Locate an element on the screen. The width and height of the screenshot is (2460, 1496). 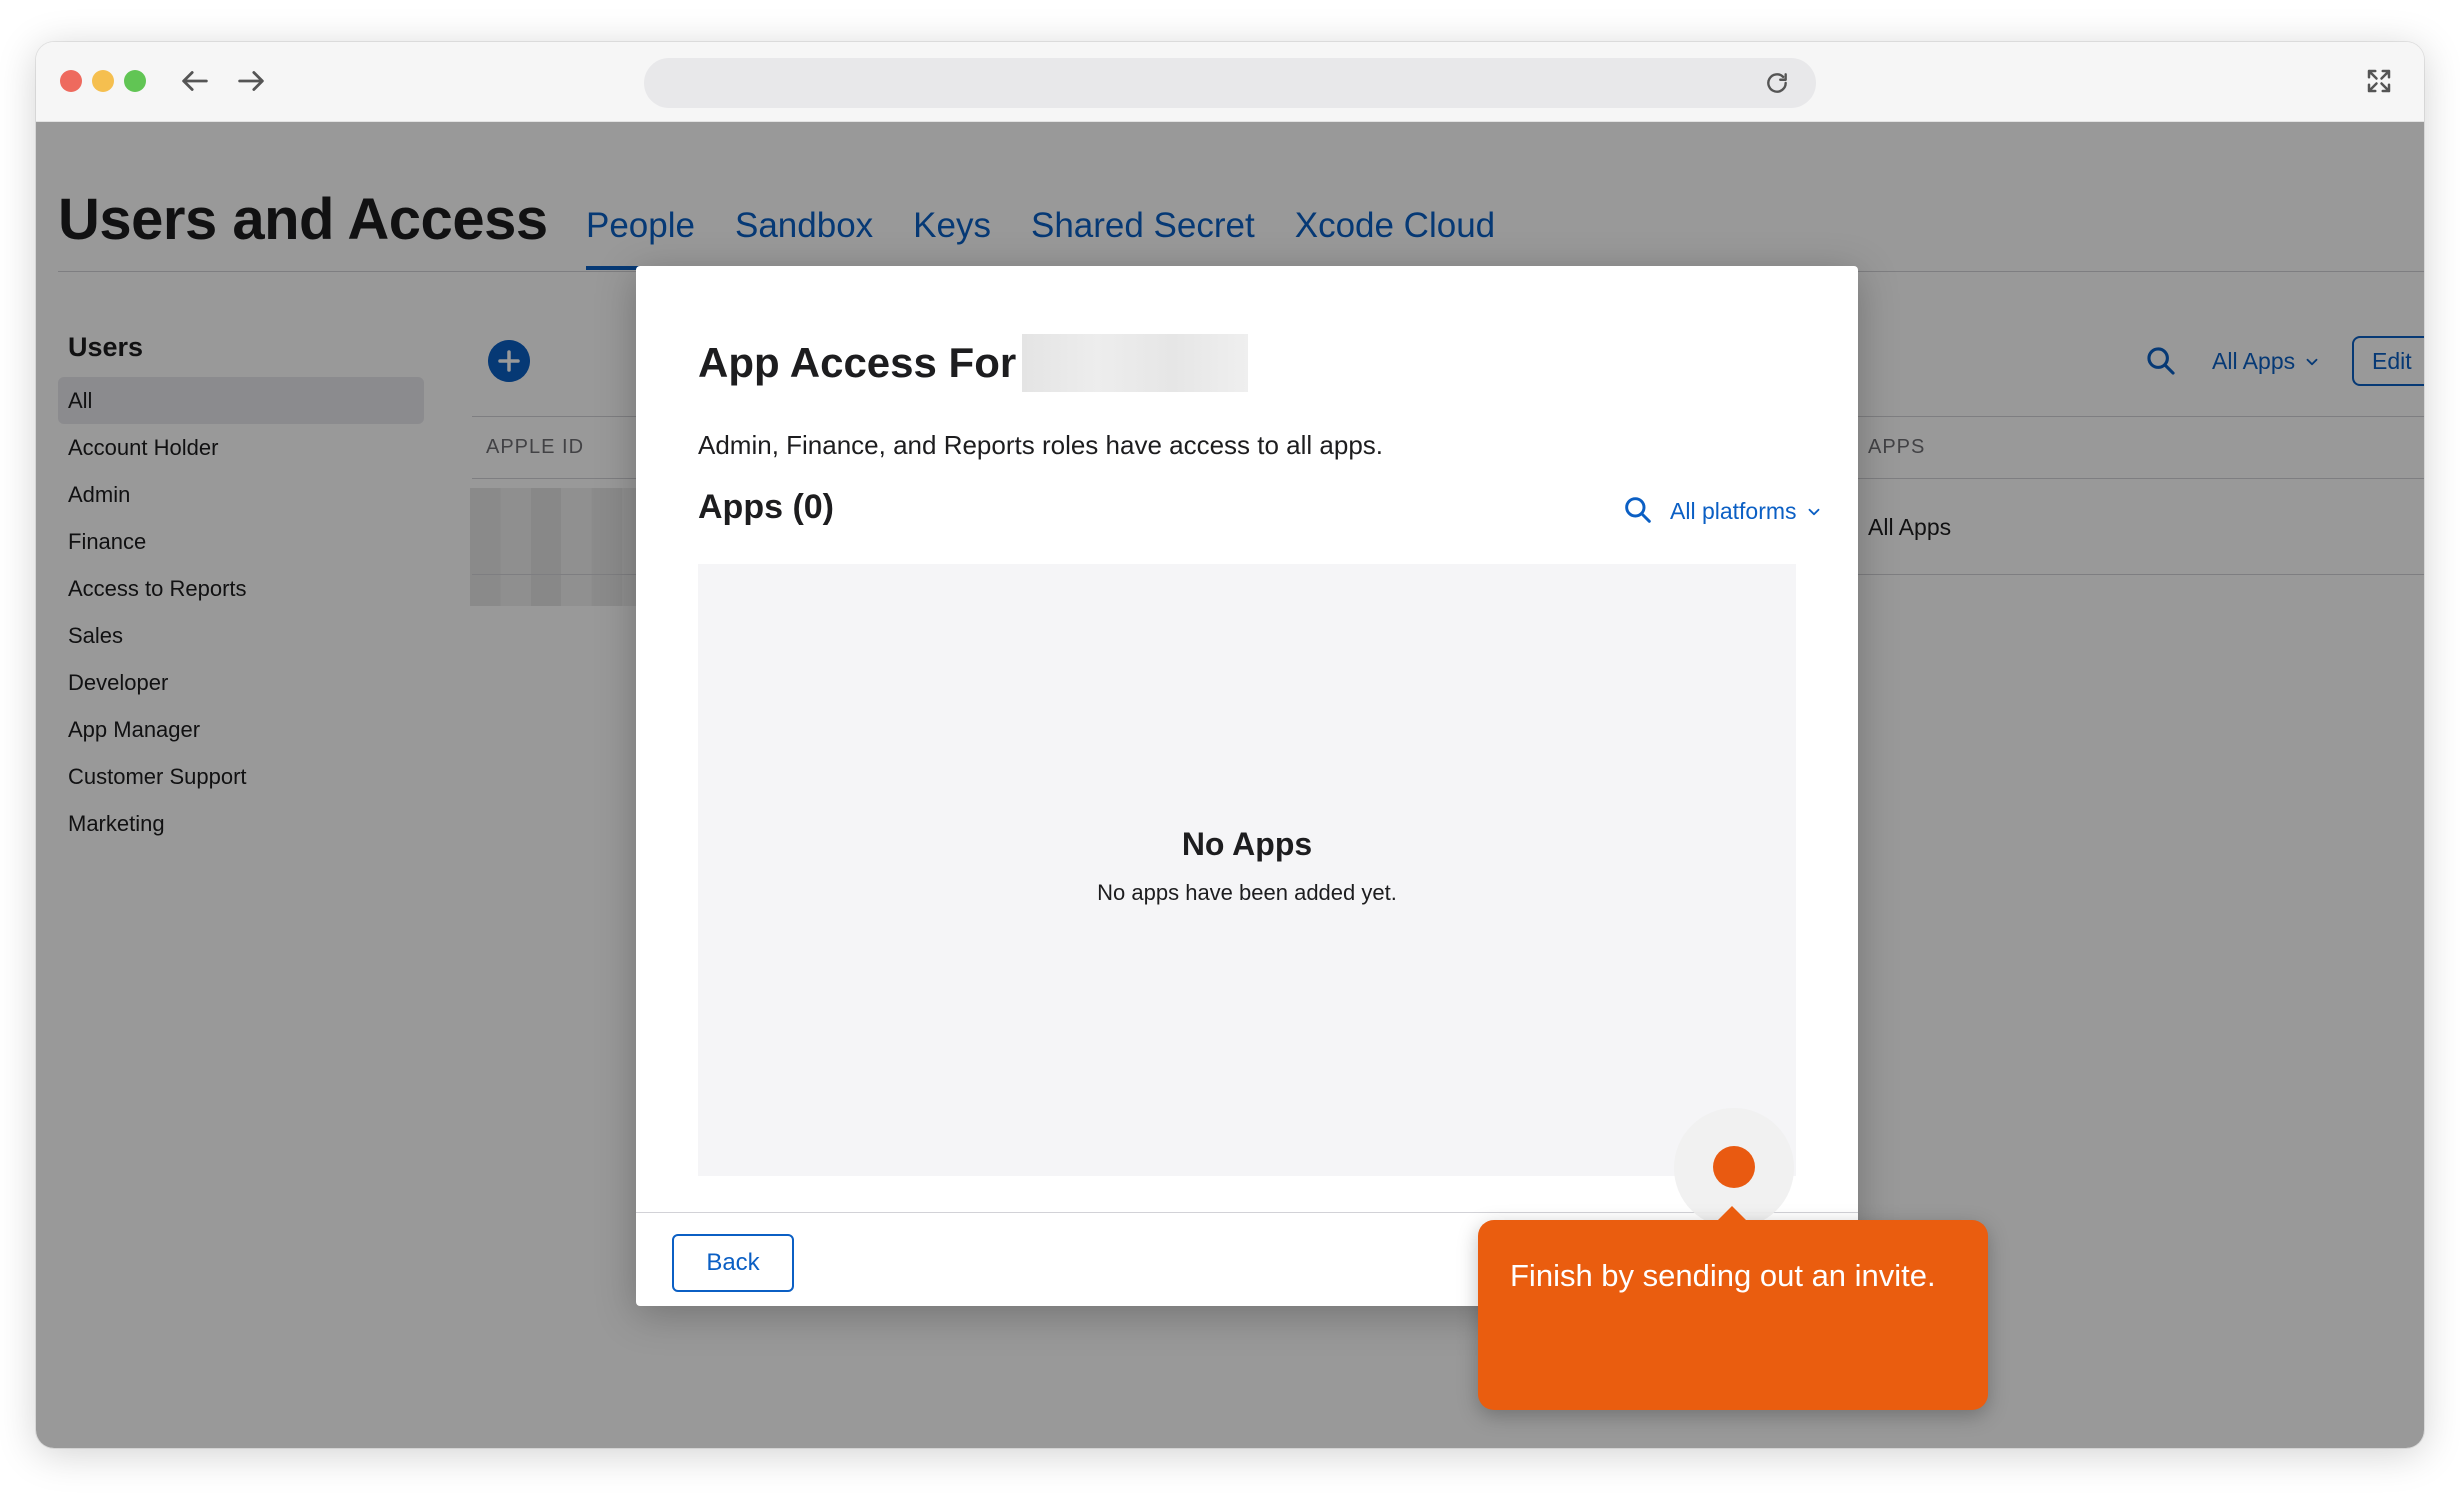
forward-arrow-icon is located at coordinates (251, 81).